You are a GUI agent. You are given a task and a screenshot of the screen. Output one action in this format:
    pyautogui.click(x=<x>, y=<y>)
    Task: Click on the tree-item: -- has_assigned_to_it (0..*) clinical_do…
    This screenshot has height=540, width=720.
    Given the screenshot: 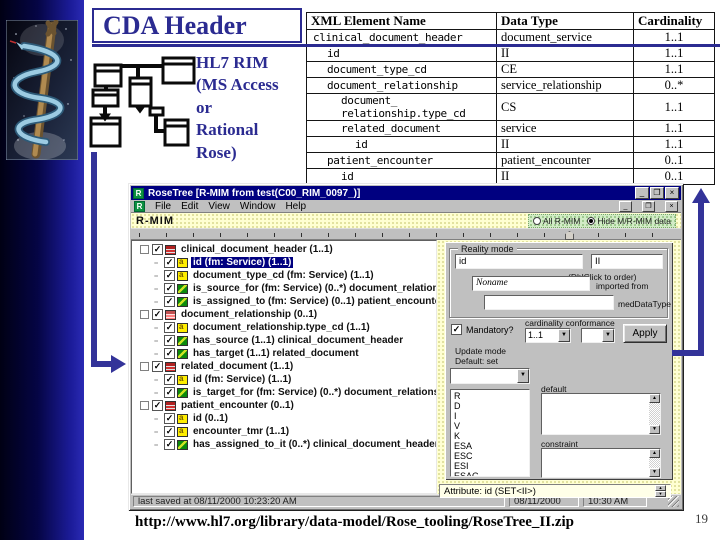 What is the action you would take?
    pyautogui.click(x=285, y=444)
    